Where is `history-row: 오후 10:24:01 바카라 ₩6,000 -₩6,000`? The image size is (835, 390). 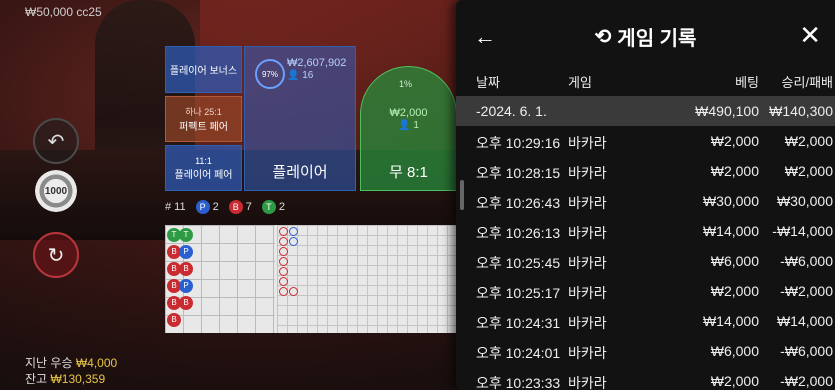 history-row: 오후 10:24:01 바카라 ₩6,000 -₩6,000 is located at coordinates (645, 351).